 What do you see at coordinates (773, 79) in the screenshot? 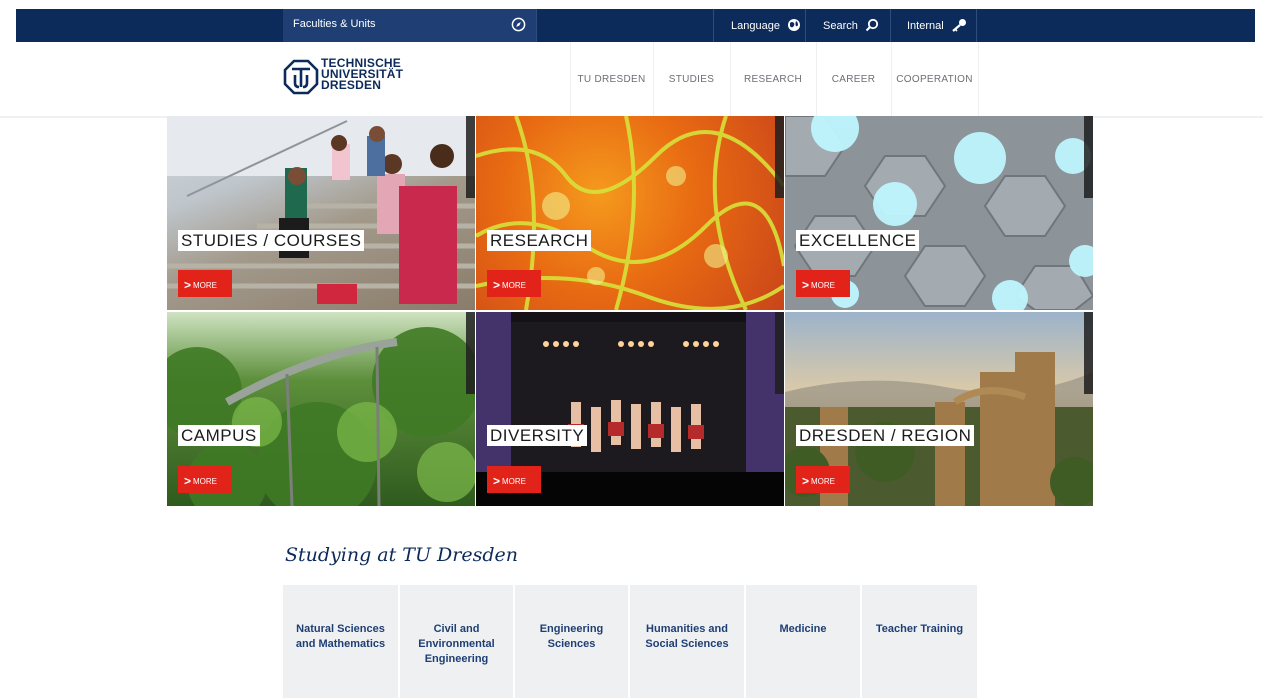
I see `nav-item-research: RESEARCH` at bounding box center [773, 79].